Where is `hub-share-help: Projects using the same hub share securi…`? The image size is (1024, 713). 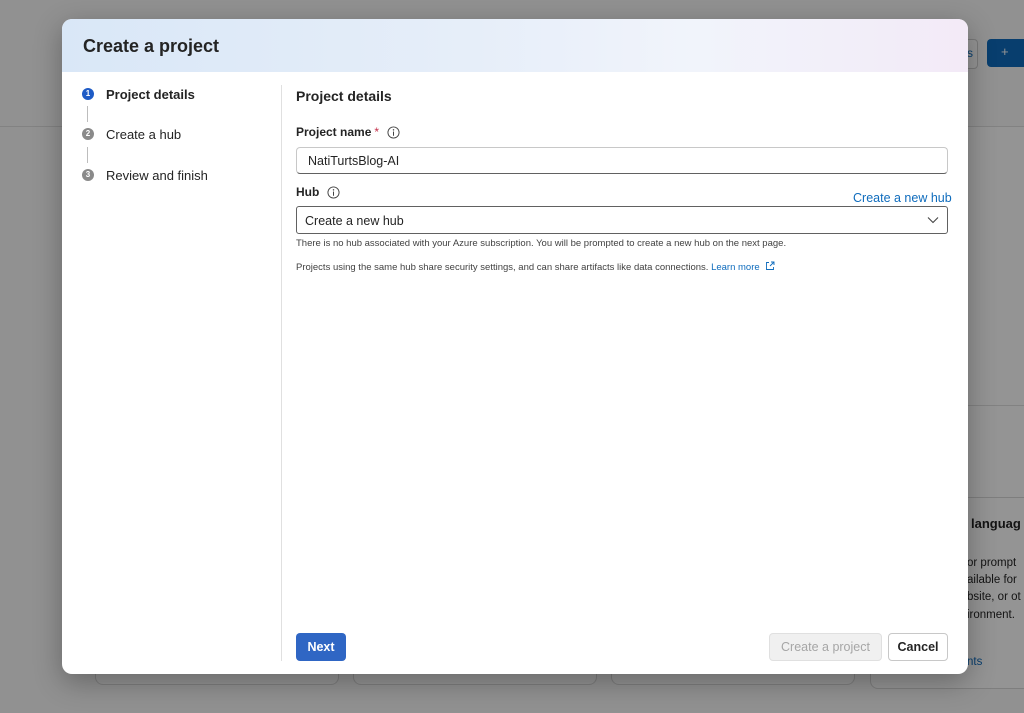 hub-share-help: Projects using the same hub share securi… is located at coordinates (535, 267).